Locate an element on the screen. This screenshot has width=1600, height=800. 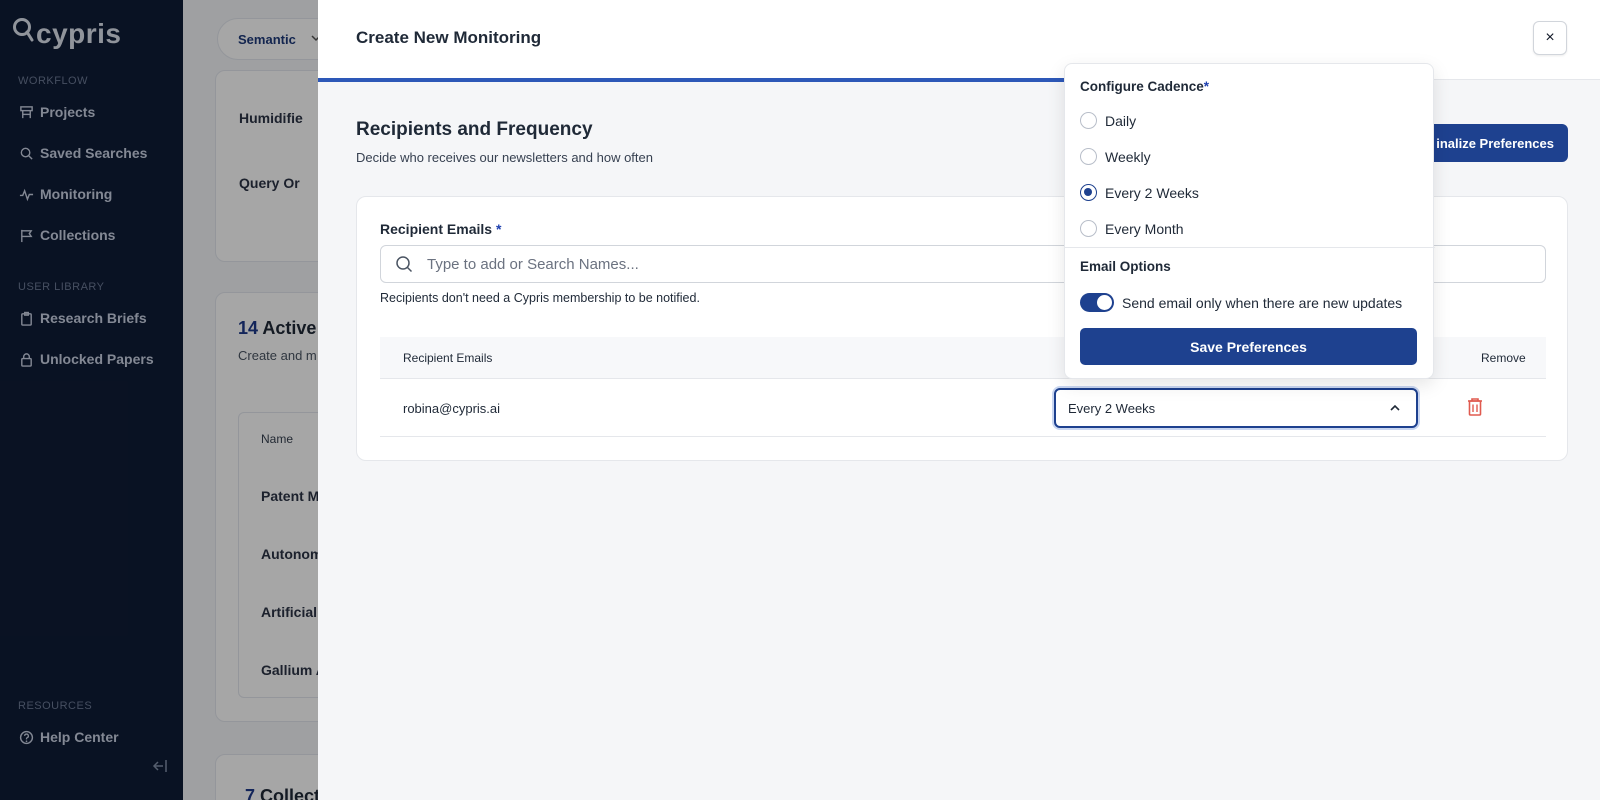
configure-cadence-label: Configure Cadence* is located at coordinates (1145, 86).